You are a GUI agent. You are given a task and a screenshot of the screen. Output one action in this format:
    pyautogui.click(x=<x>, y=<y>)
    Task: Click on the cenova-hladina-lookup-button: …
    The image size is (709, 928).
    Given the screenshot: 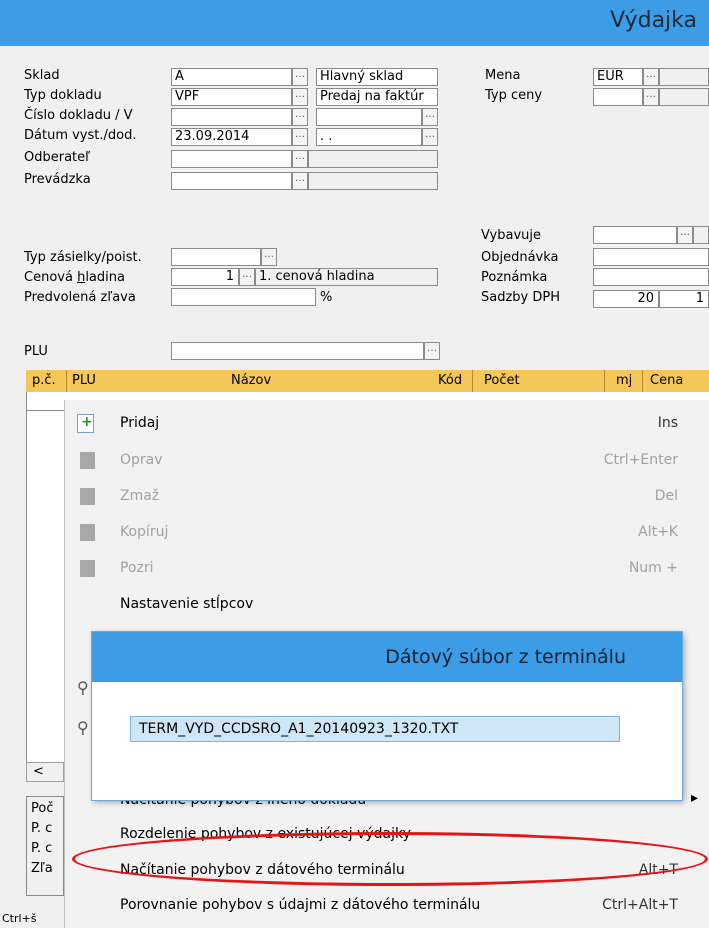 What is the action you would take?
    pyautogui.click(x=247, y=277)
    